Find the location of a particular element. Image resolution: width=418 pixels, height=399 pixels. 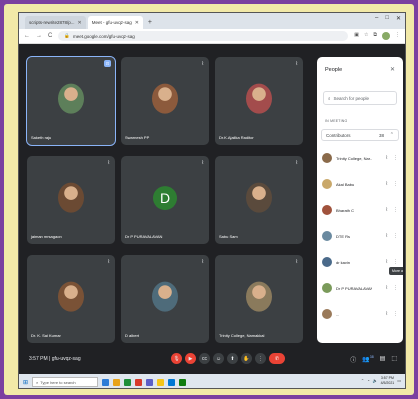

participant-row: DTE Rs ⌇ ⋮ is located at coordinates (361, 236).